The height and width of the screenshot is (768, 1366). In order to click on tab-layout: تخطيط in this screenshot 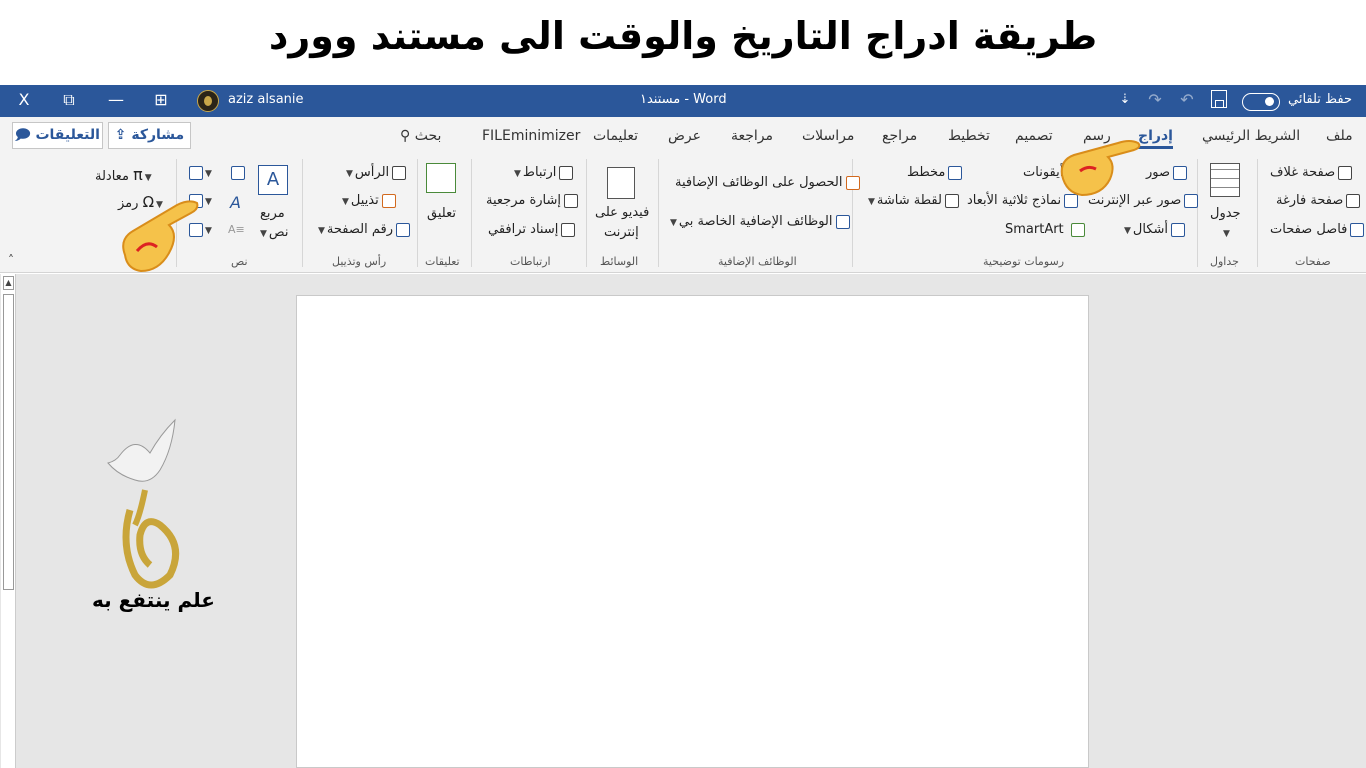, I will do `click(969, 136)`.